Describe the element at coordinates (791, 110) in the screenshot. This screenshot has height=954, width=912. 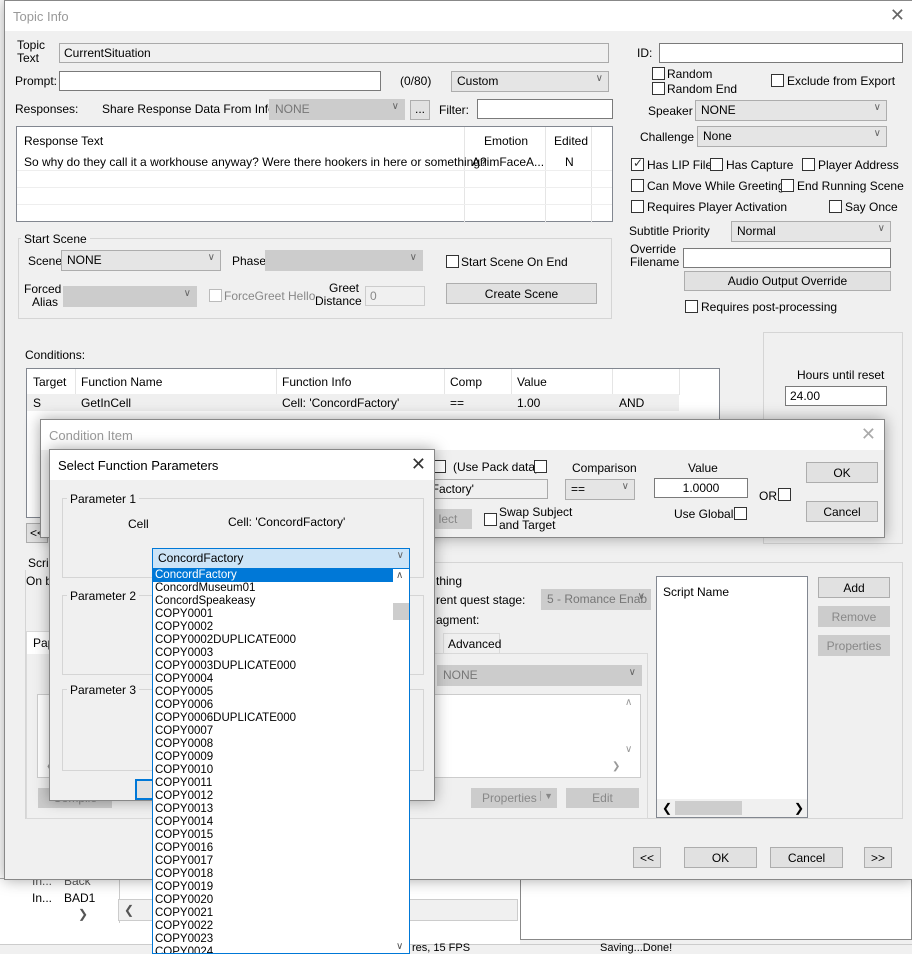
I see `speaker-select: NONE ∨` at that location.